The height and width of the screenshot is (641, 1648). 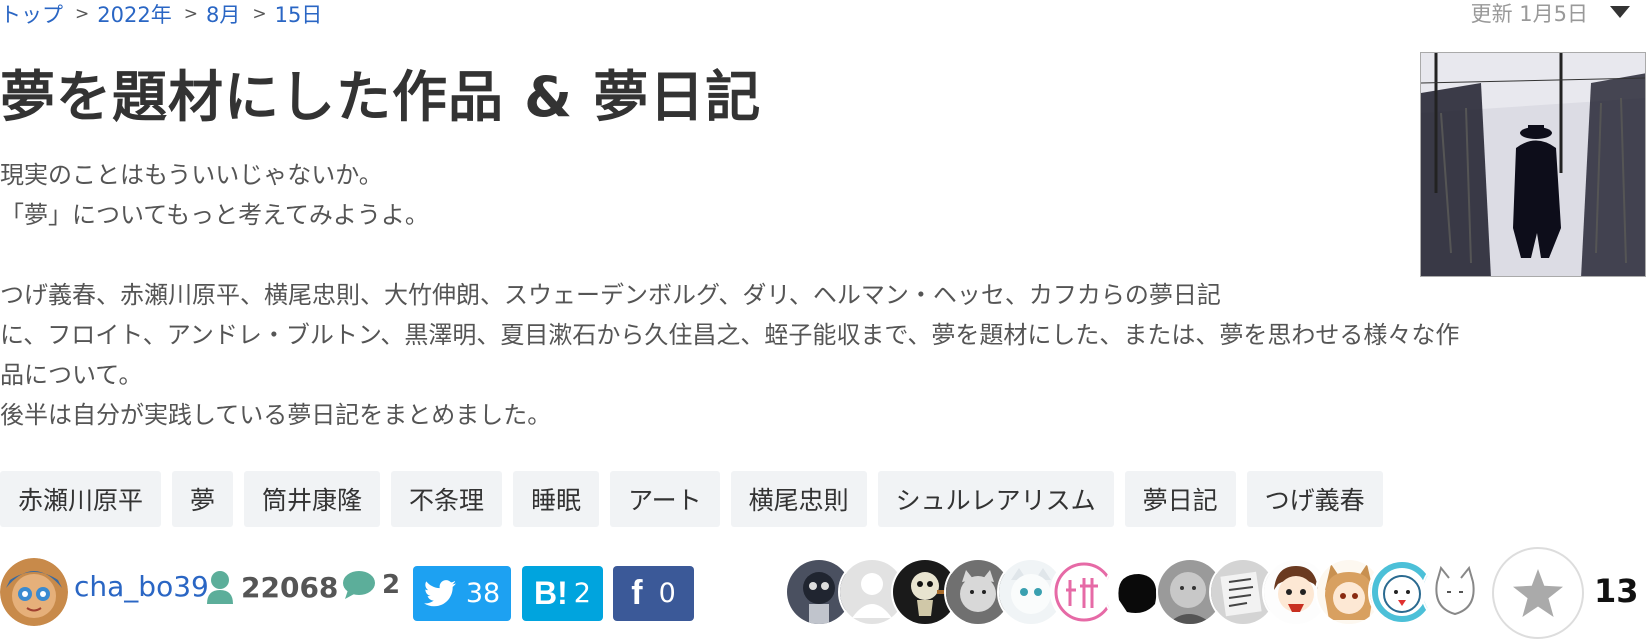 I want to click on stargazer-list, so click(x=1137, y=593).